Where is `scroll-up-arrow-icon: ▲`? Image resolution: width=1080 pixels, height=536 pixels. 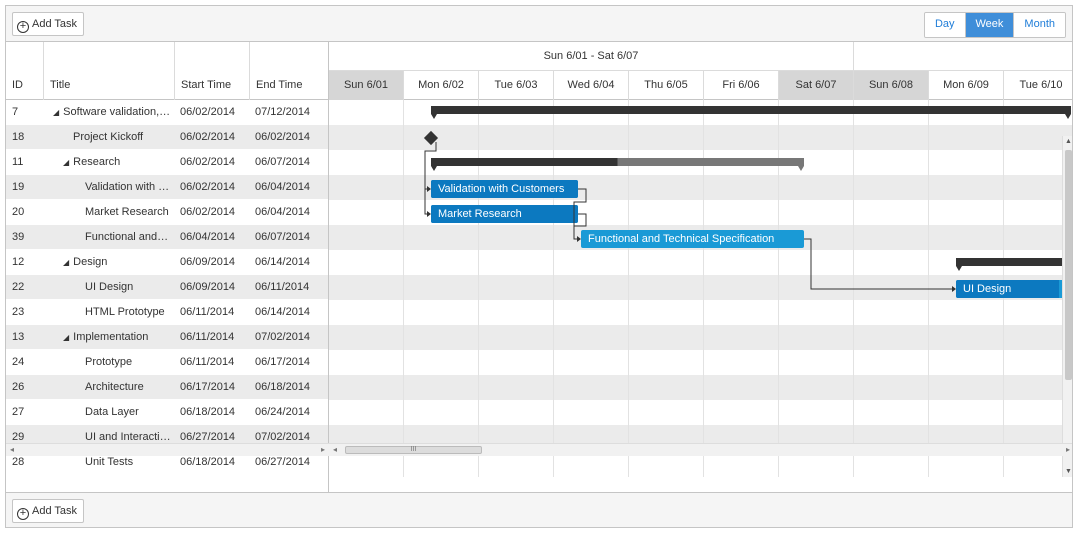 scroll-up-arrow-icon: ▲ is located at coordinates (1068, 141).